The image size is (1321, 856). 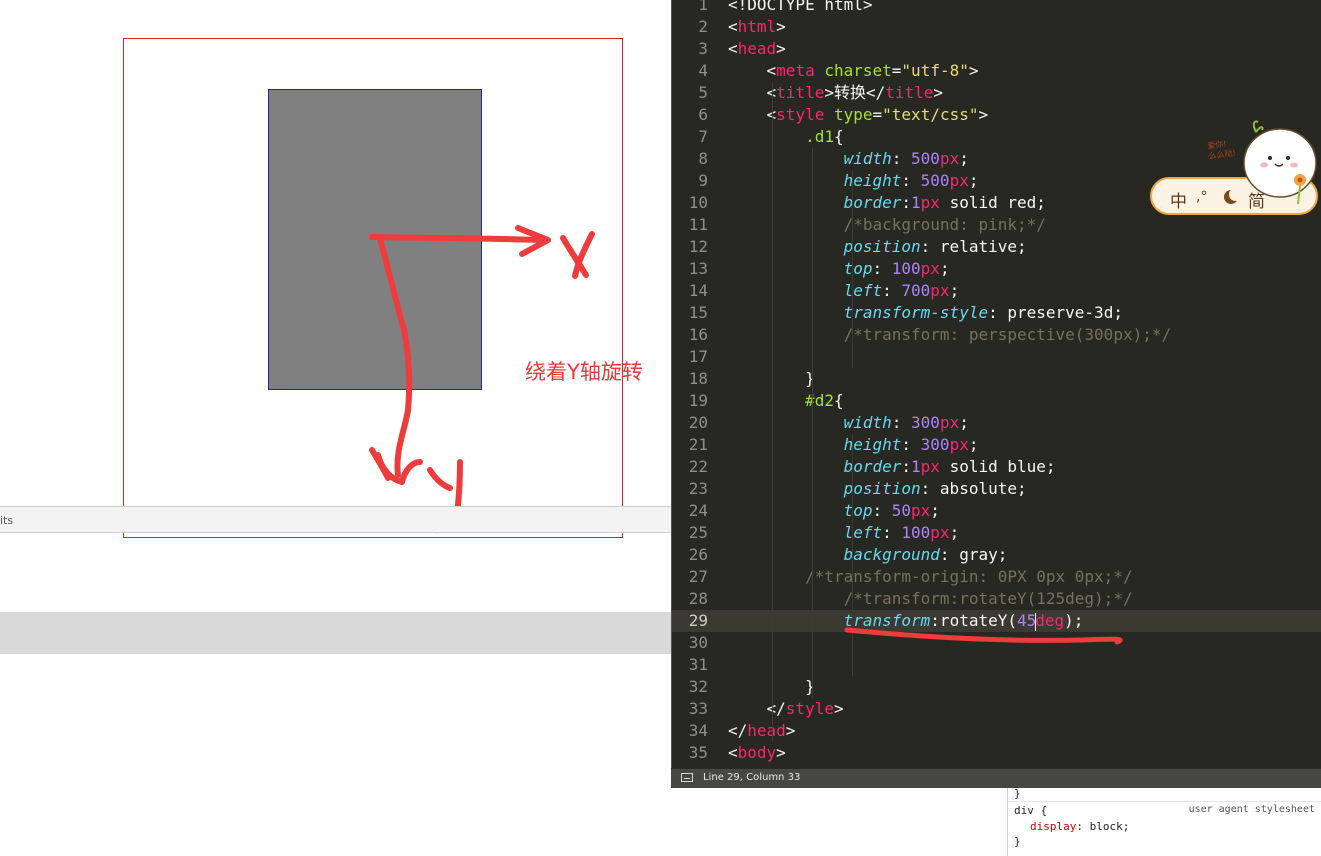 What do you see at coordinates (834, 511) in the screenshot?
I see `code-text: top: 50px;` at bounding box center [834, 511].